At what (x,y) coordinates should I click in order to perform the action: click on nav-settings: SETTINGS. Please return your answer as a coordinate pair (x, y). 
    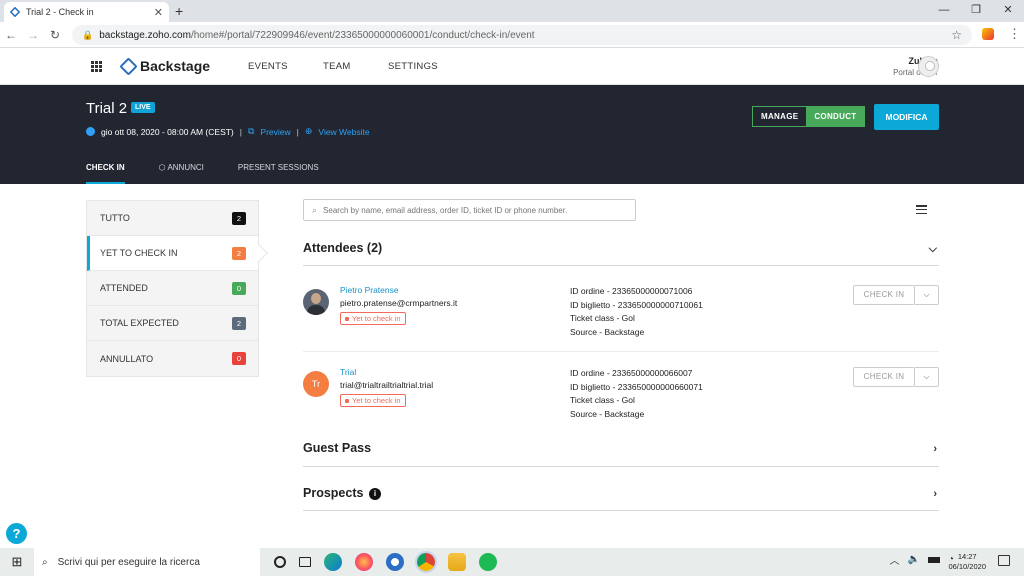
    Looking at the image, I should click on (413, 66).